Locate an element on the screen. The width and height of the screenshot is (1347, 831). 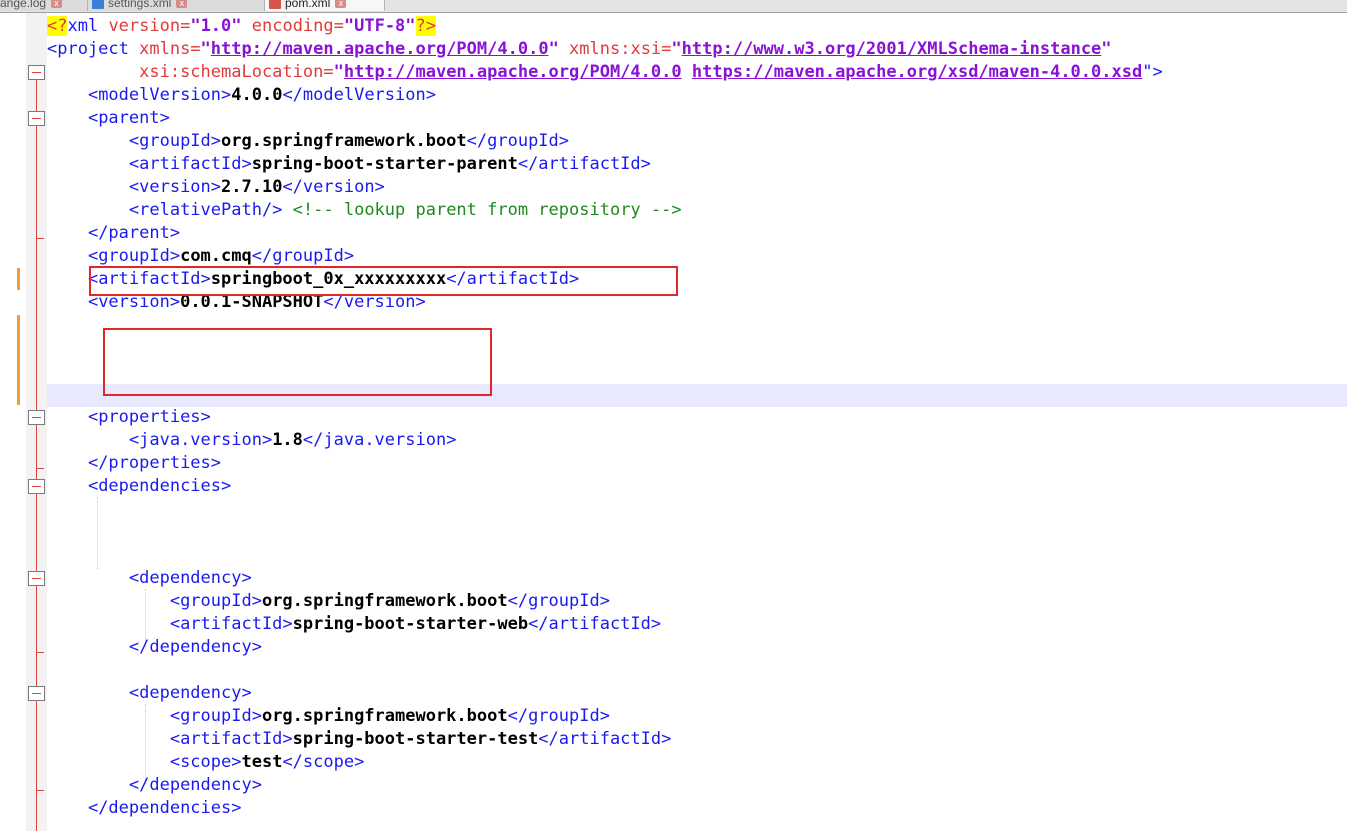
code-line-parent-version: <version>2.7.10</version> is located at coordinates (256, 187).